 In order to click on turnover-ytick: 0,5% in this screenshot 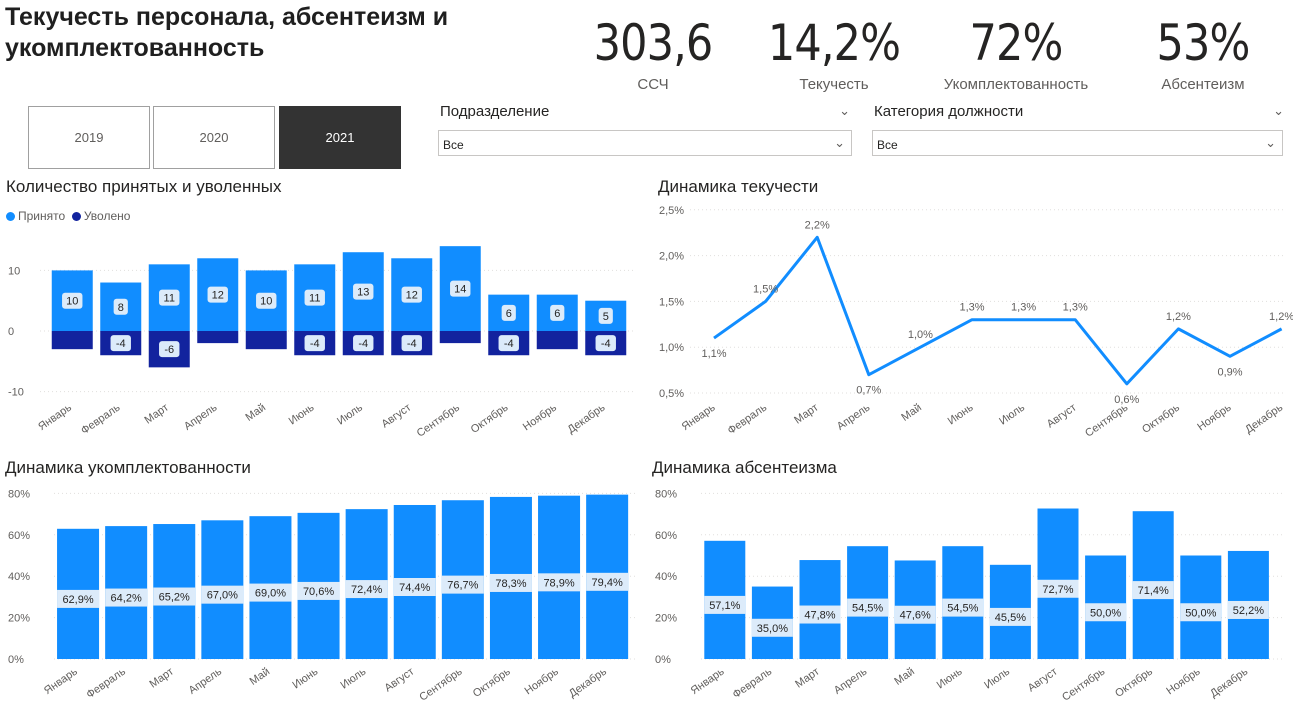, I will do `click(671, 394)`.